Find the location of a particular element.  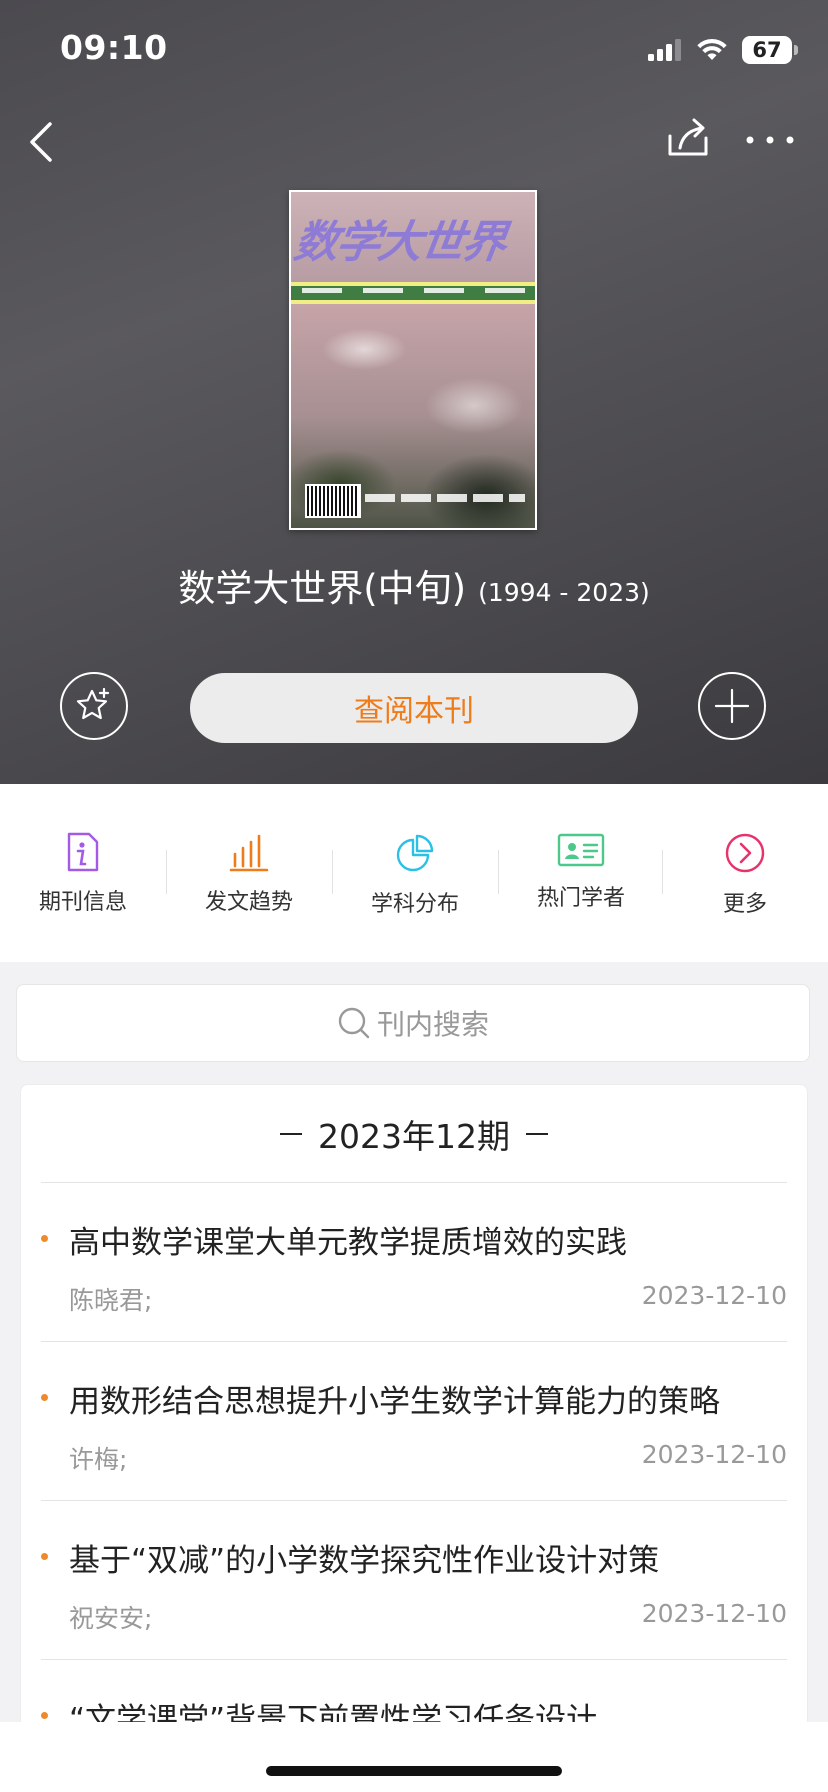

pie-chart-icon is located at coordinates (415, 853).